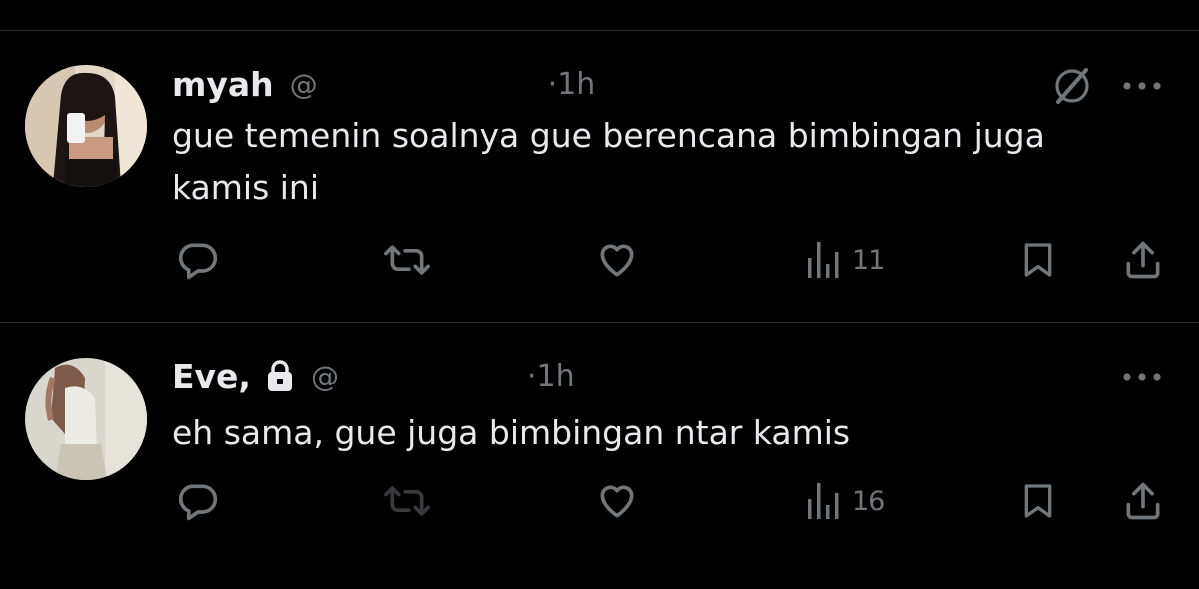  Describe the element at coordinates (868, 501) in the screenshot. I see `view-count: 16` at that location.